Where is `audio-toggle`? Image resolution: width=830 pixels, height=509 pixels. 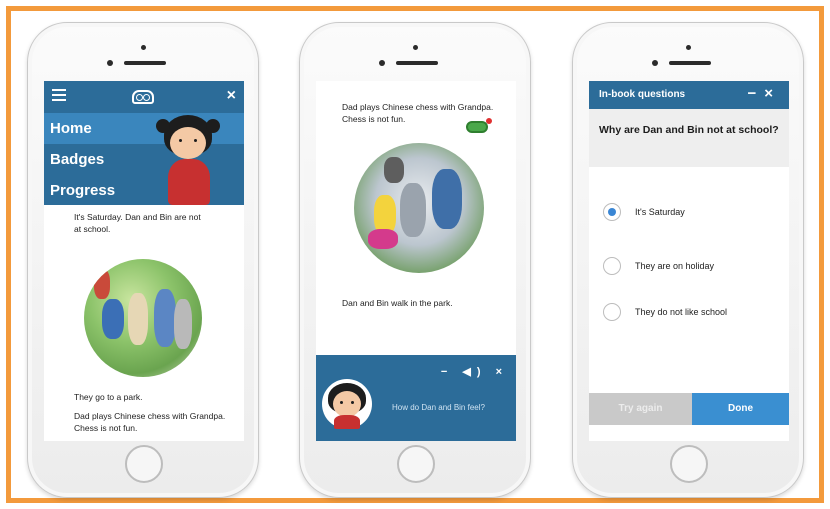 audio-toggle is located at coordinates (479, 125).